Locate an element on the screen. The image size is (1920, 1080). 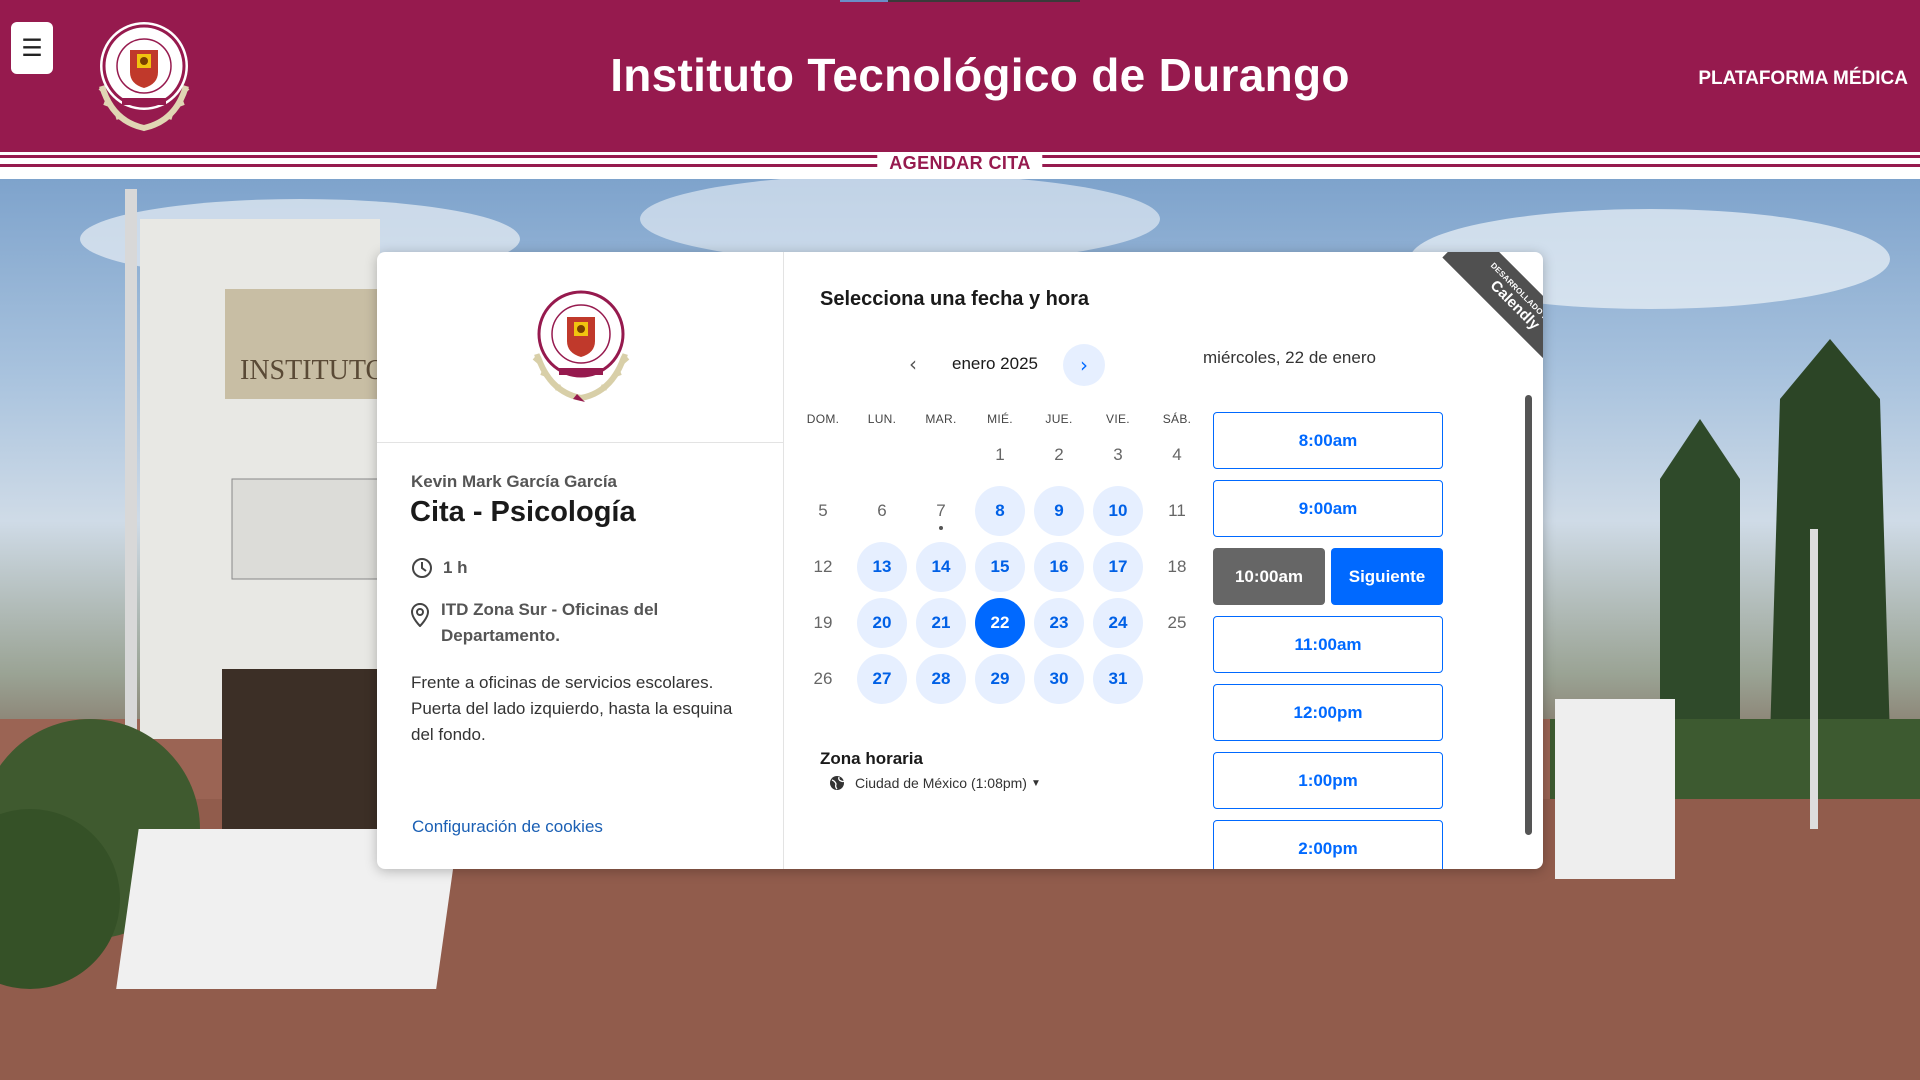
next-month-button: › is located at coordinates (1084, 365).